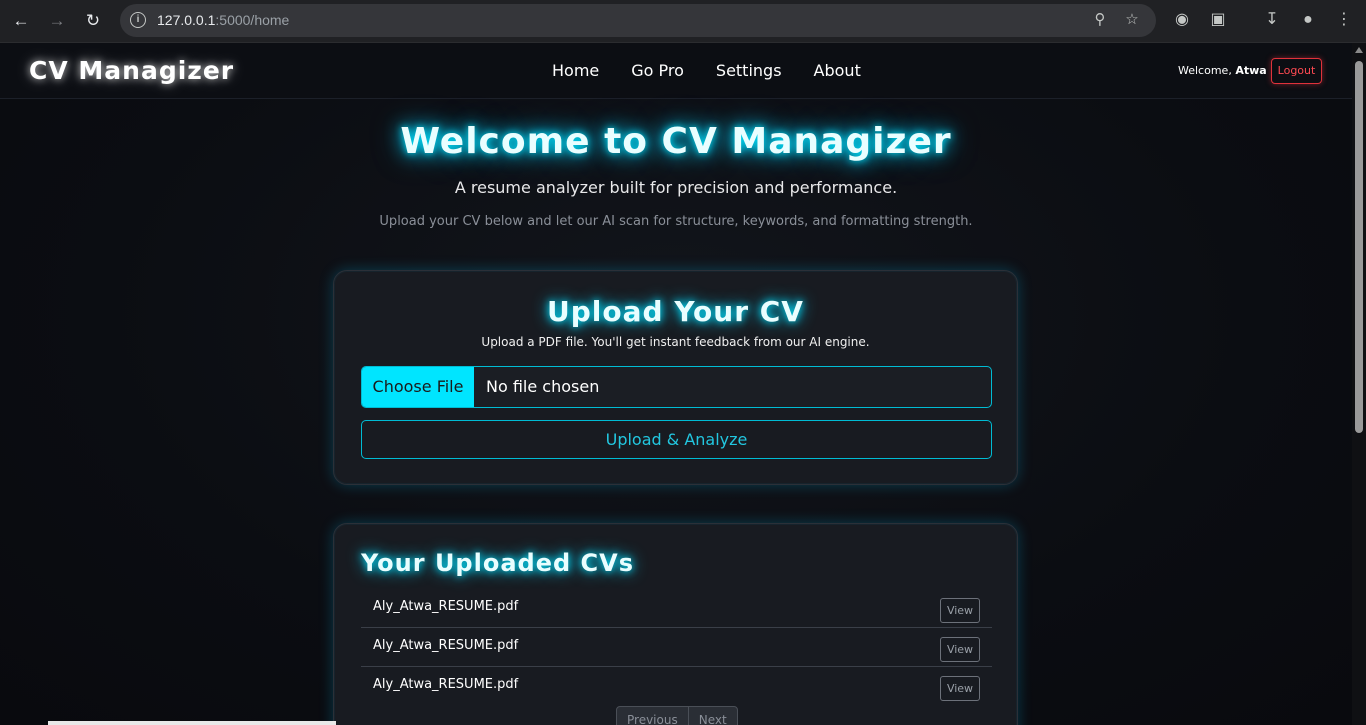  What do you see at coordinates (543, 386) in the screenshot?
I see `file-status-text: No file chosen` at bounding box center [543, 386].